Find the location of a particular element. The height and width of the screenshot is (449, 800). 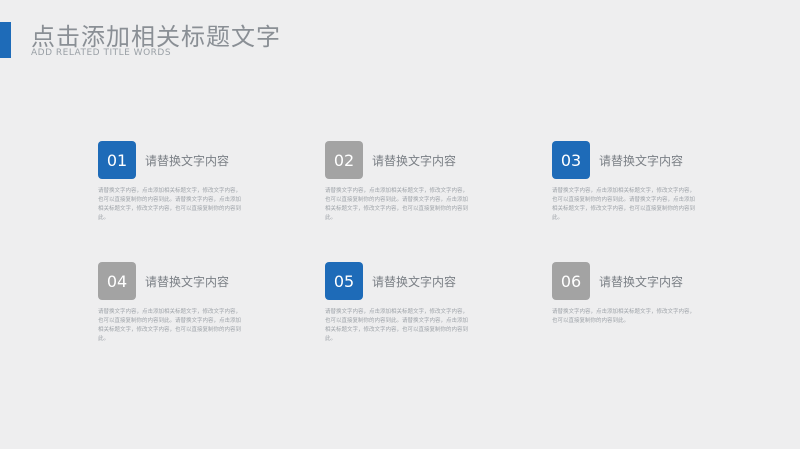

number-badge: 04 is located at coordinates (117, 281).